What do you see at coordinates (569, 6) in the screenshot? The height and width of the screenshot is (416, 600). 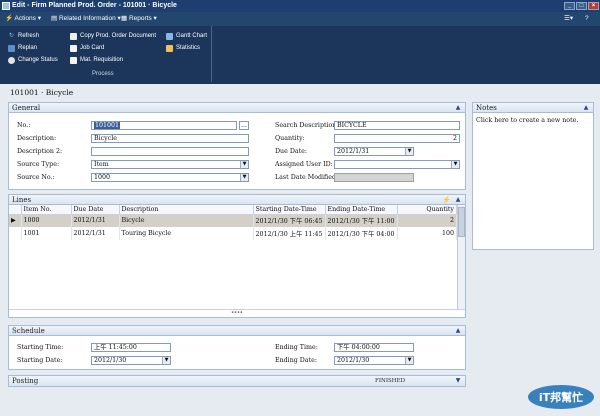 I see `minimize-button: _` at bounding box center [569, 6].